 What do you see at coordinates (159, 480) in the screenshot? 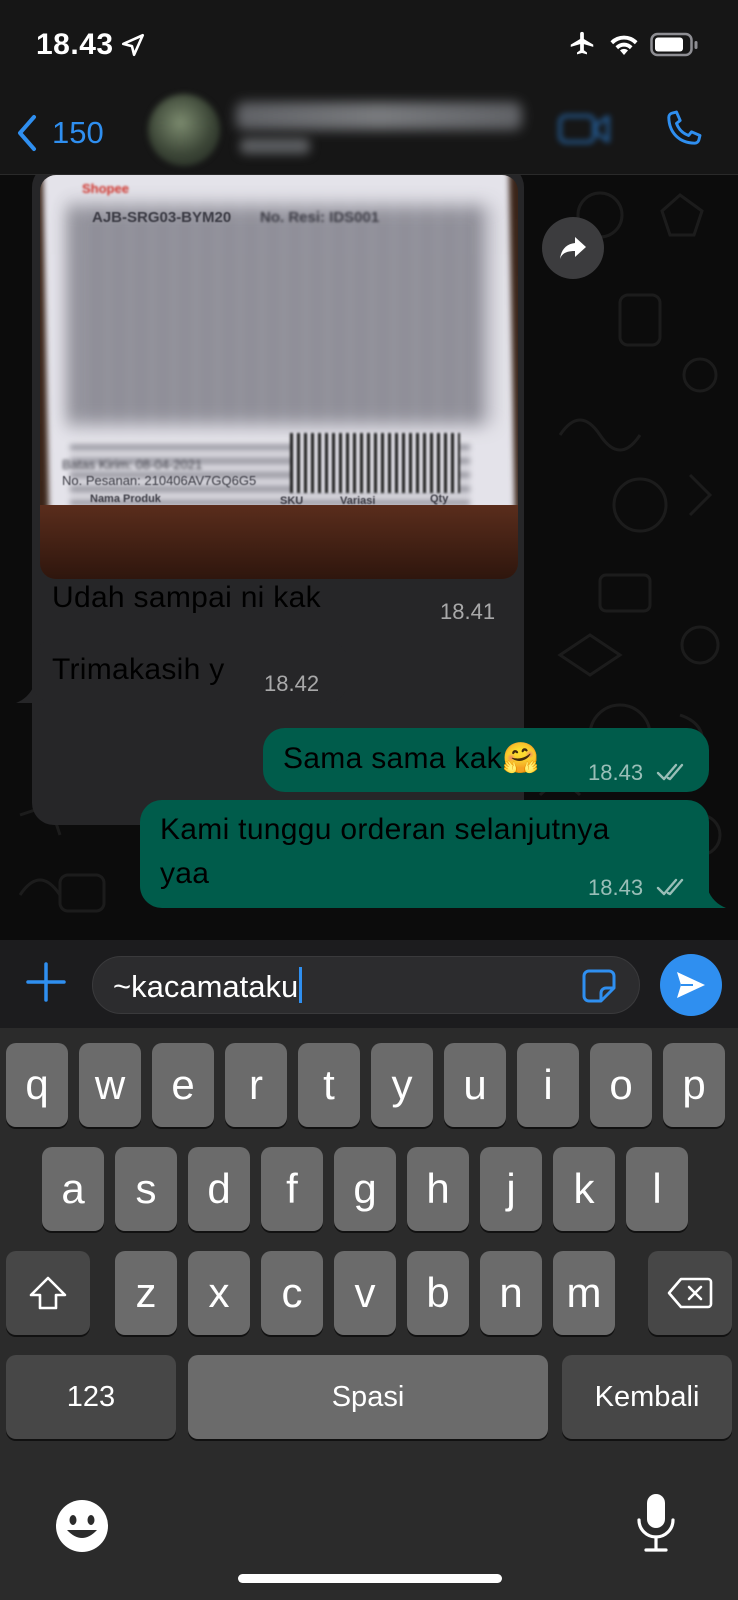
I see `photo-pesanan-text: No. Pesanan: 210406AV7GQ6G5` at bounding box center [159, 480].